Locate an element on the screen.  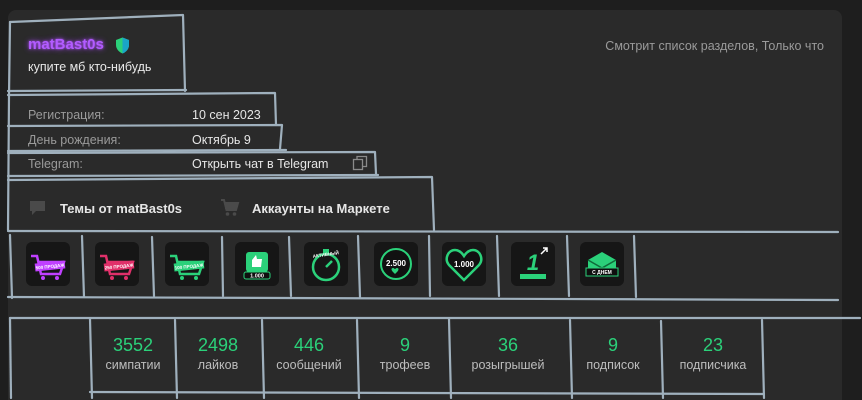
trophy-badge-250-sales: 250 ПРОДАЖ is located at coordinates (117, 264).